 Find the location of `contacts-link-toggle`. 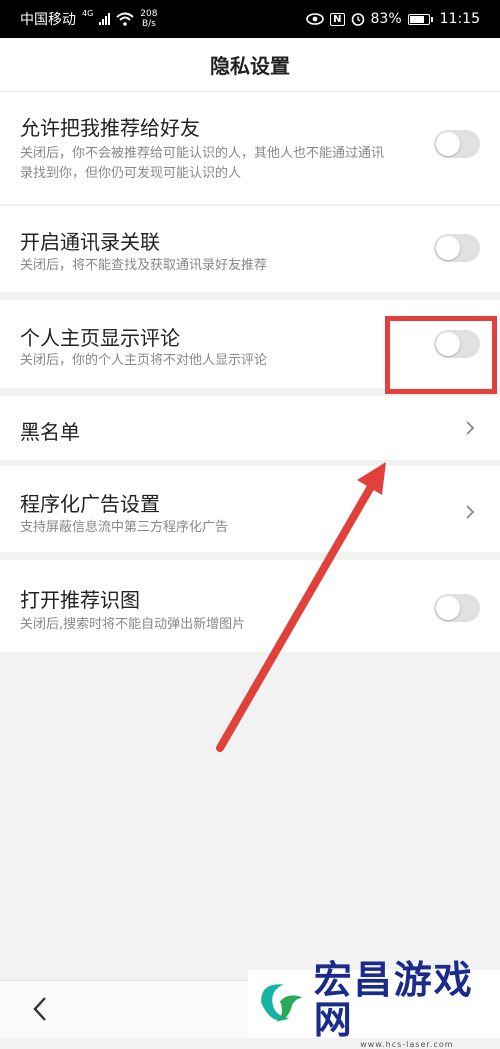

contacts-link-toggle is located at coordinates (457, 248).